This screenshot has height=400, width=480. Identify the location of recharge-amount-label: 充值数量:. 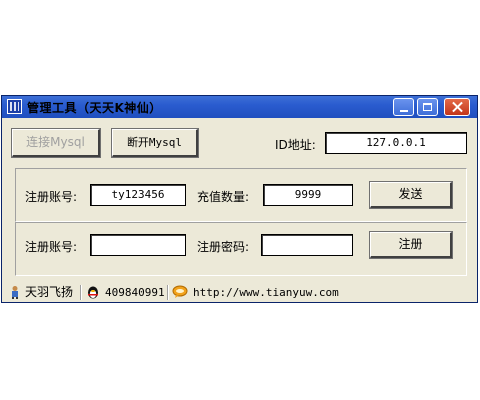
(223, 197).